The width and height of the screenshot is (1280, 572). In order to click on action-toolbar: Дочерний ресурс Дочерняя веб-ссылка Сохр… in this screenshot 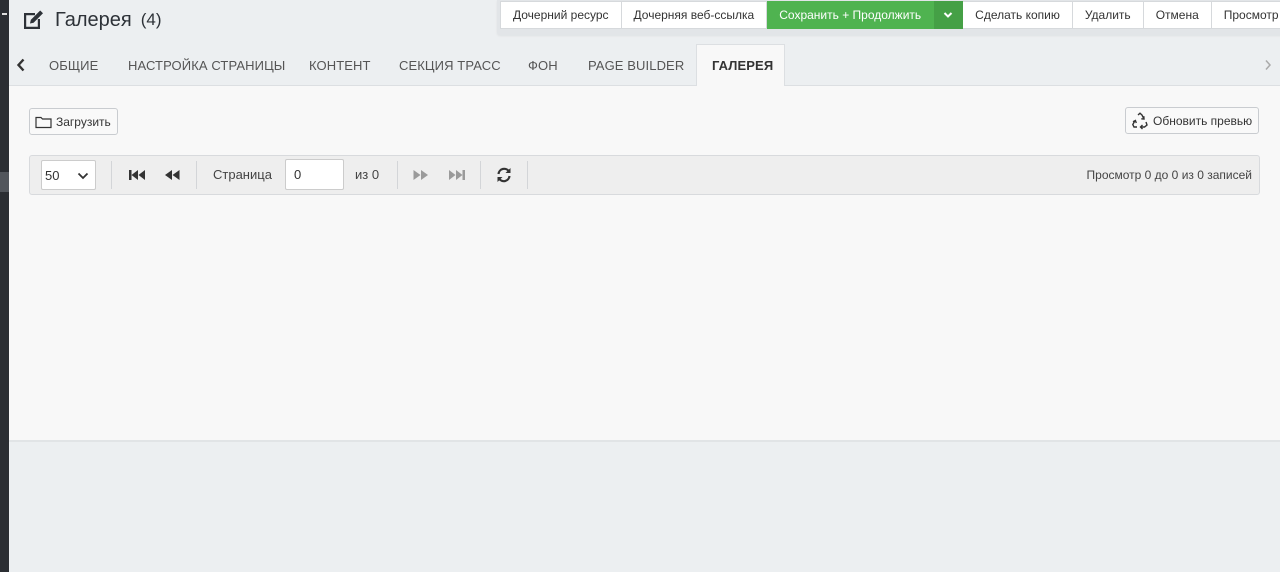, I will do `click(888, 17)`.